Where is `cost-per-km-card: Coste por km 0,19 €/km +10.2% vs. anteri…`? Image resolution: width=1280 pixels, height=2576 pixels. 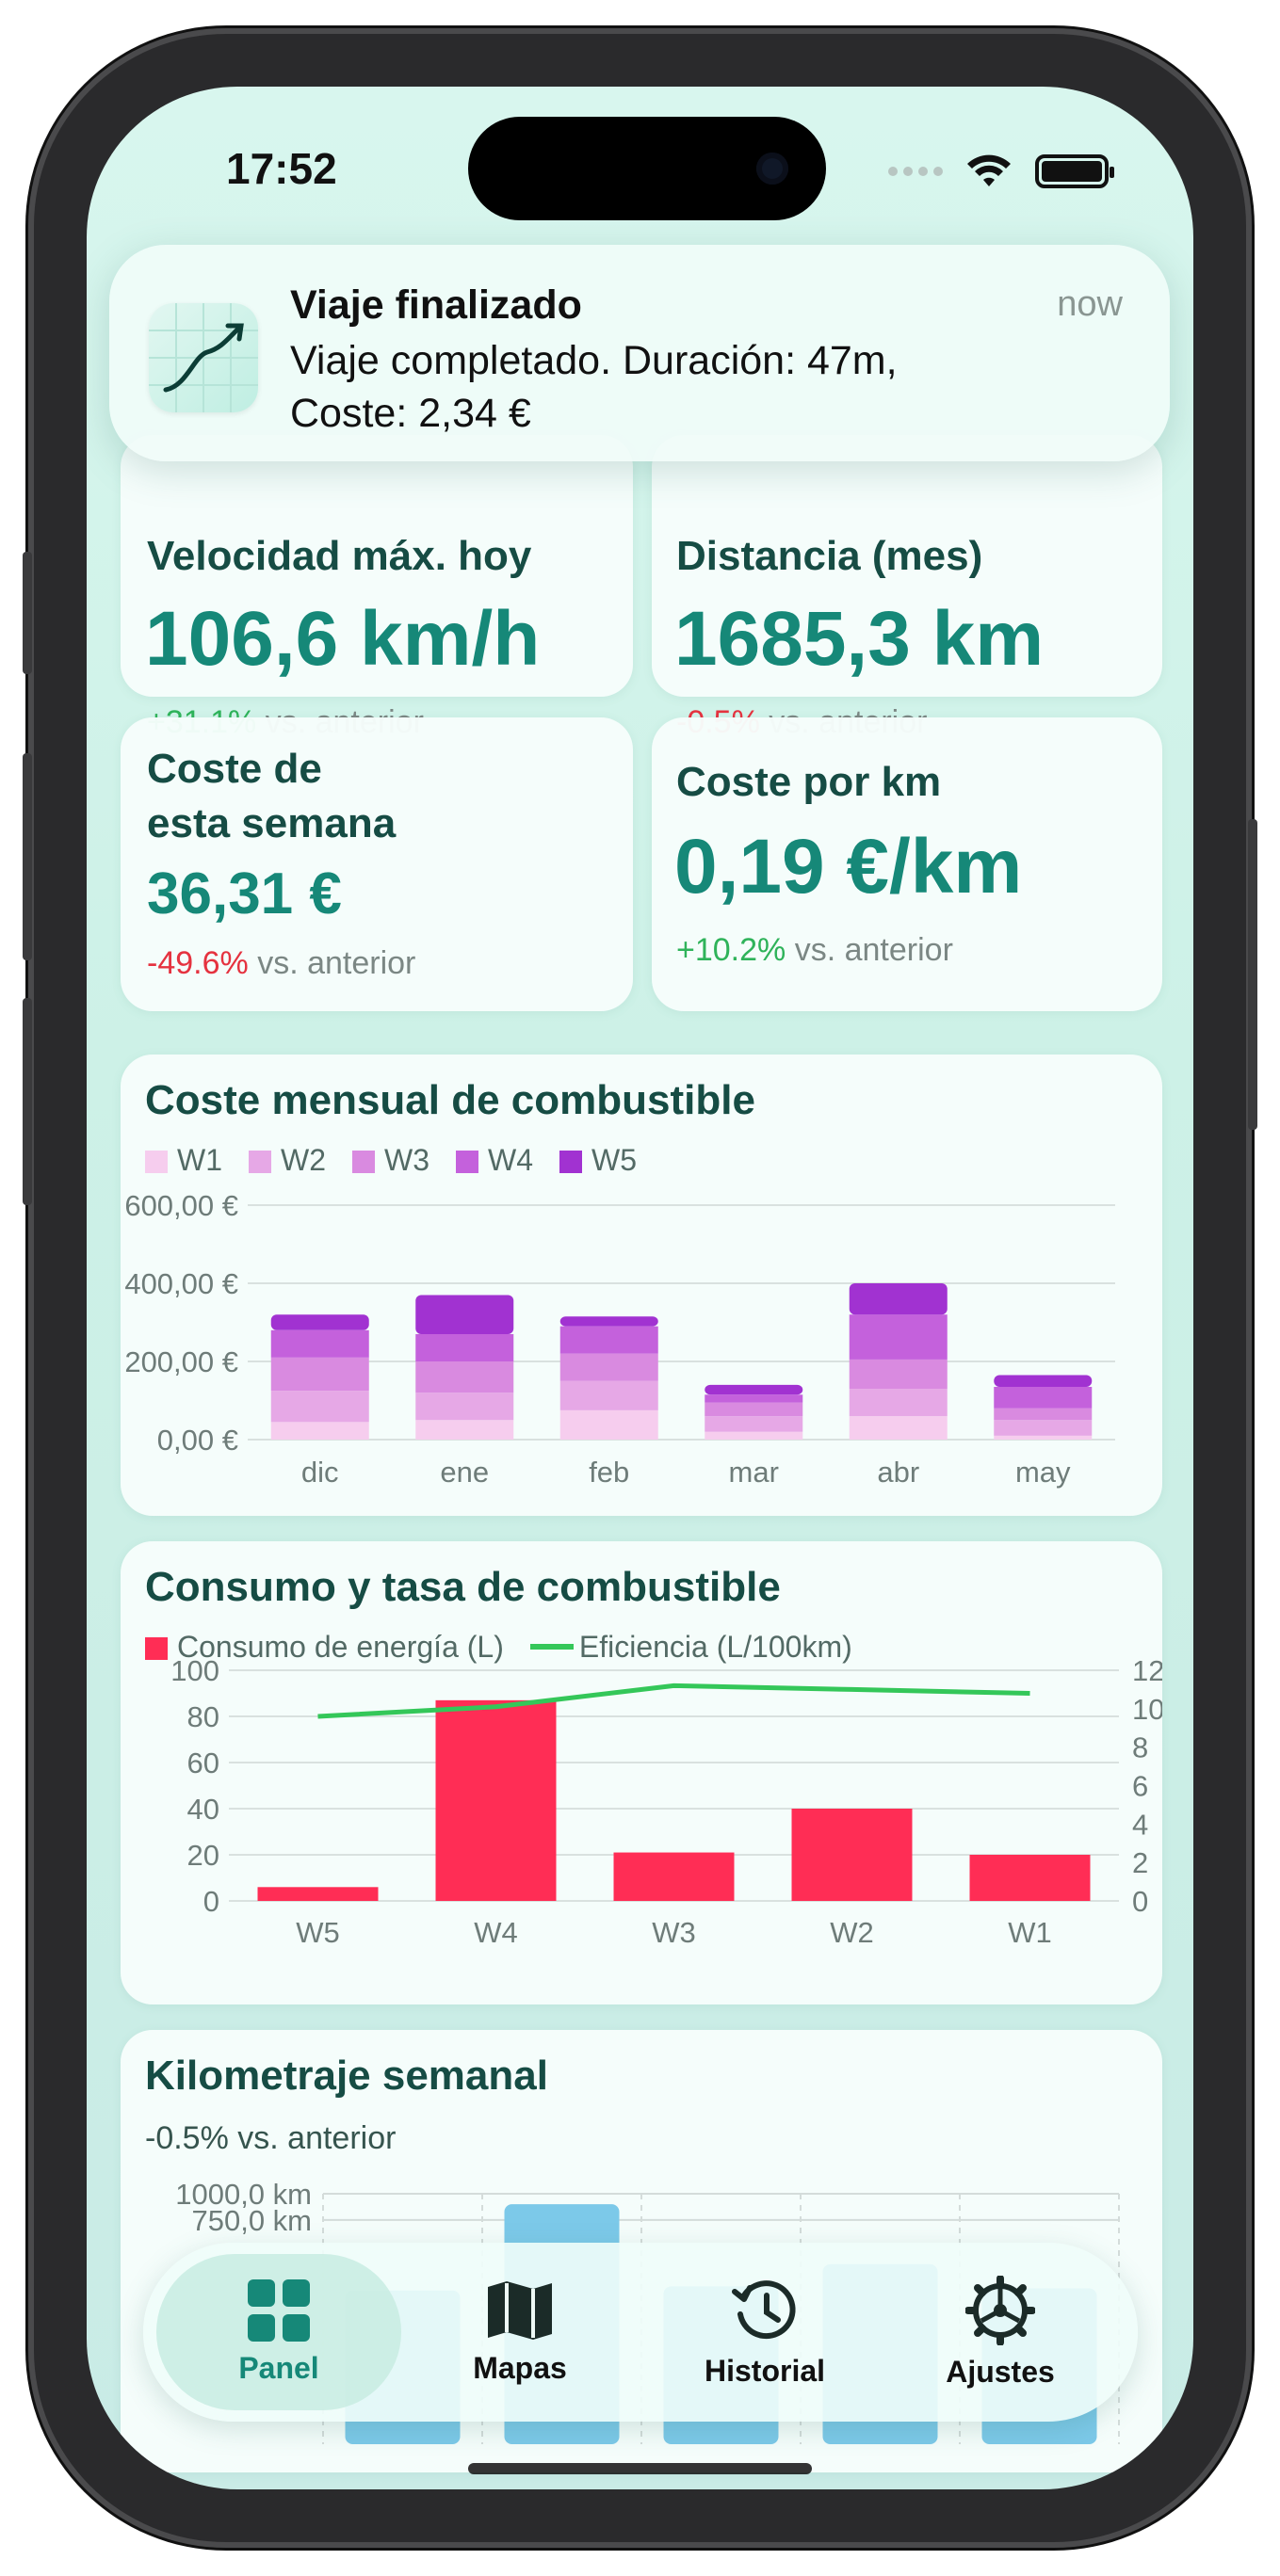 cost-per-km-card: Coste por km 0,19 €/km +10.2% vs. anteri… is located at coordinates (907, 864).